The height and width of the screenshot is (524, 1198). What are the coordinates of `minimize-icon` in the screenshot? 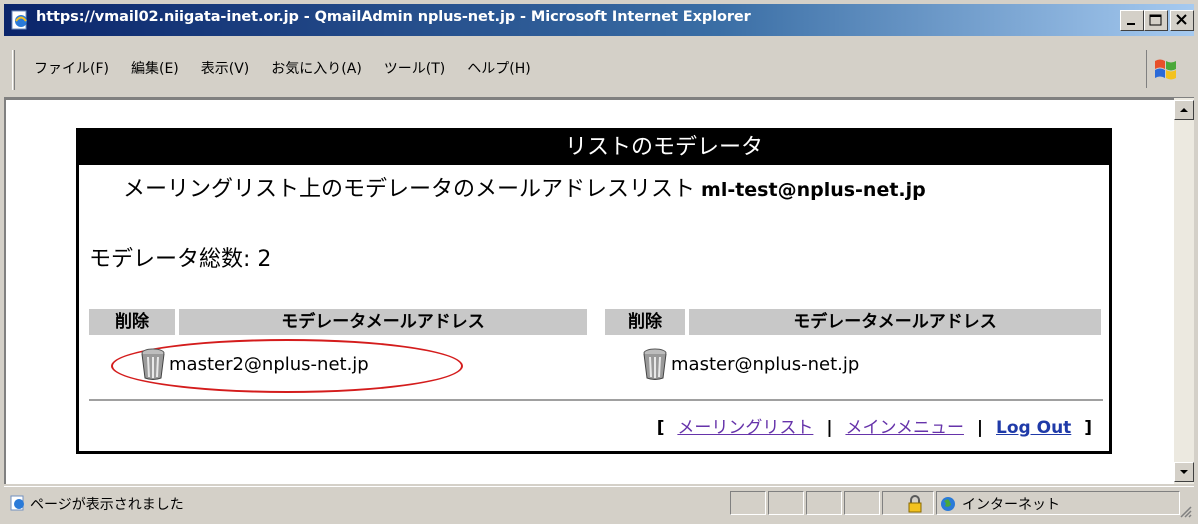 It's located at (1131, 24).